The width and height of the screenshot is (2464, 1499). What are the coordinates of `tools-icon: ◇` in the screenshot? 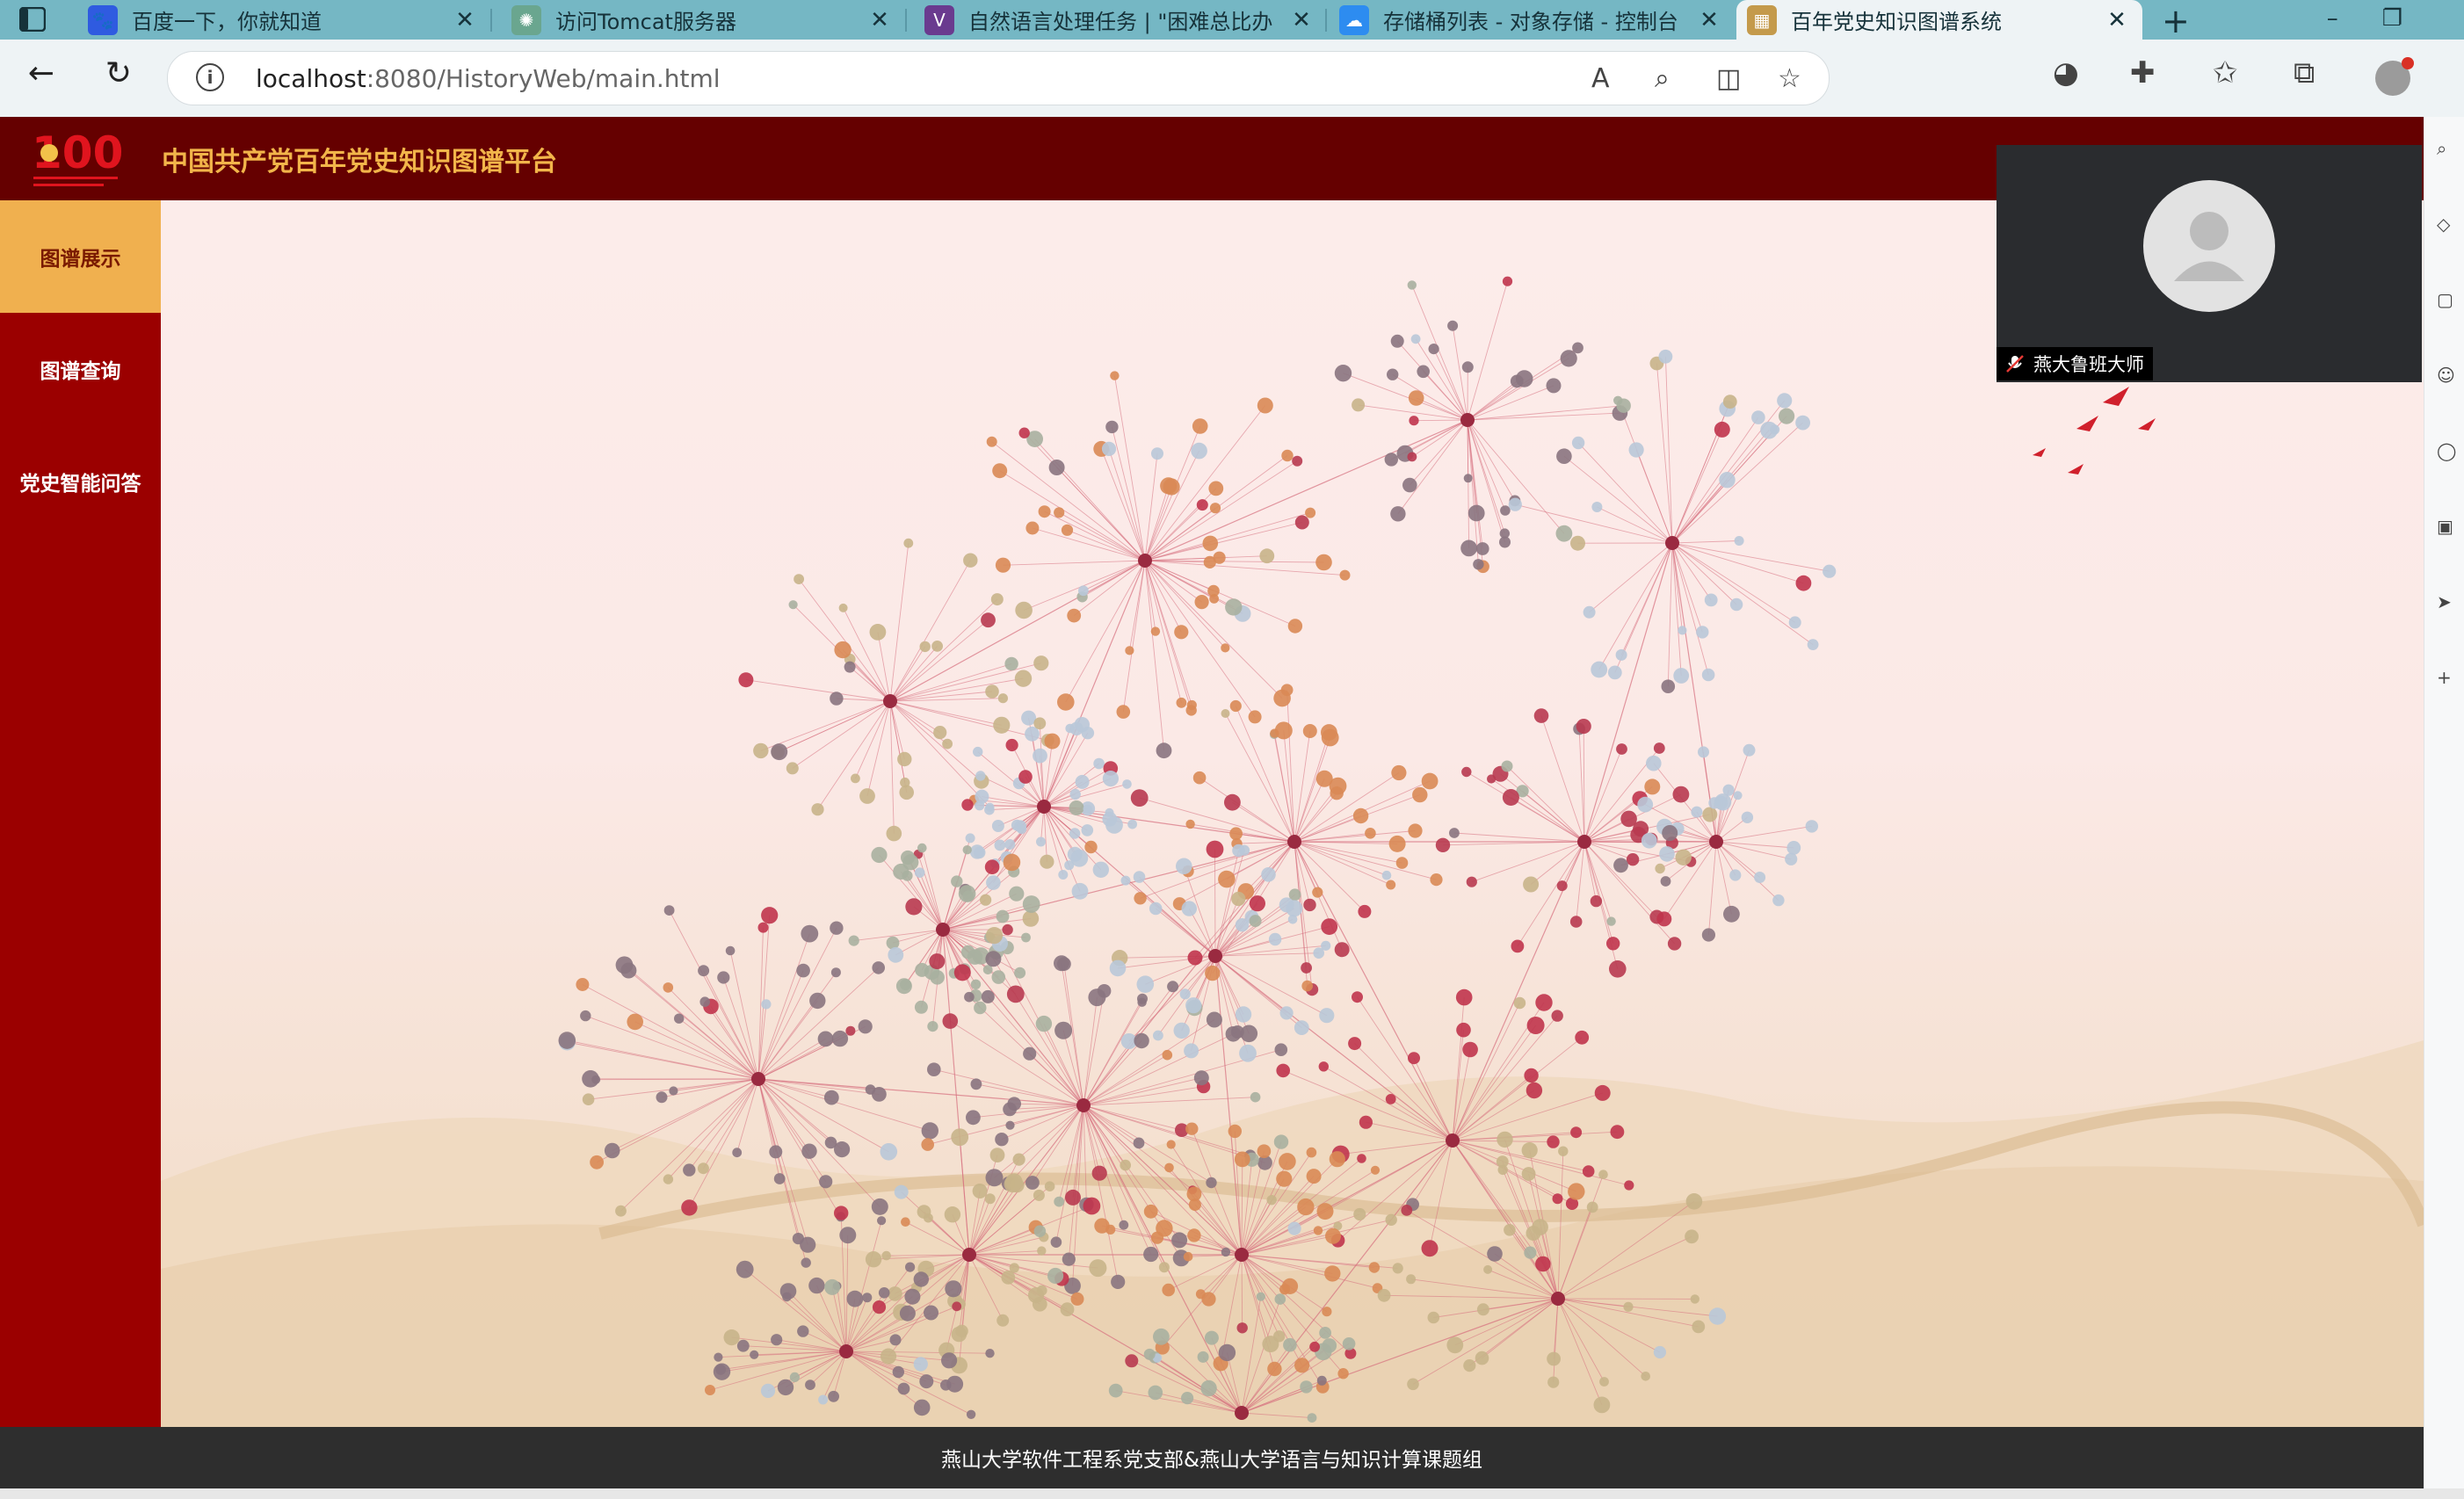 It's located at (2443, 225).